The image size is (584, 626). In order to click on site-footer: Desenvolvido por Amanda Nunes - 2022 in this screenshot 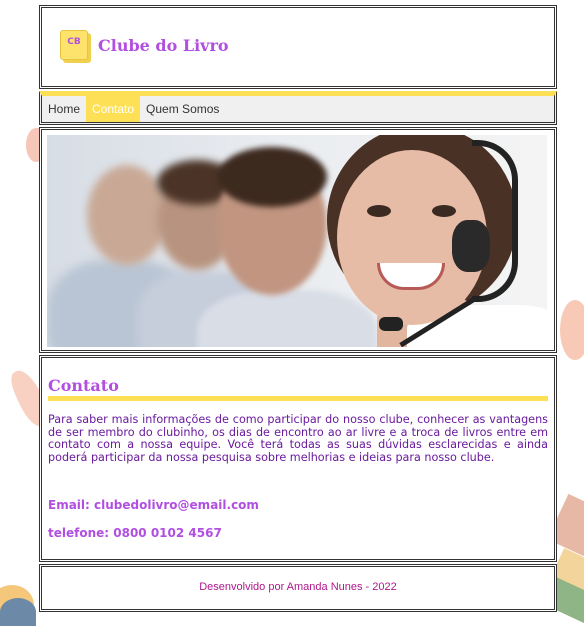, I will do `click(298, 588)`.